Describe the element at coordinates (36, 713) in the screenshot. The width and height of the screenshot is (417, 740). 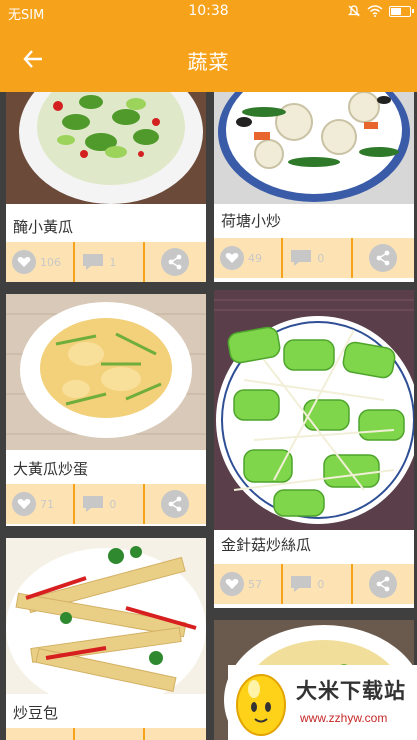
I see `recipe-name: 炒豆包` at that location.